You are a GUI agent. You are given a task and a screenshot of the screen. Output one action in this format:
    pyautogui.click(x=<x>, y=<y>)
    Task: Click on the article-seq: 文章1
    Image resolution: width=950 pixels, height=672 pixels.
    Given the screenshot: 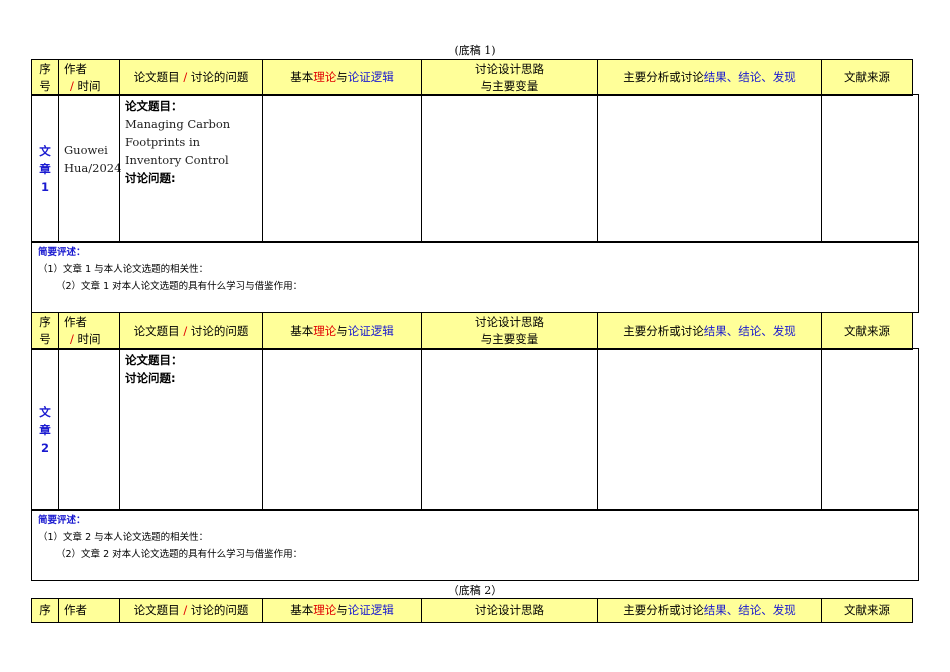 What is the action you would take?
    pyautogui.click(x=45, y=168)
    